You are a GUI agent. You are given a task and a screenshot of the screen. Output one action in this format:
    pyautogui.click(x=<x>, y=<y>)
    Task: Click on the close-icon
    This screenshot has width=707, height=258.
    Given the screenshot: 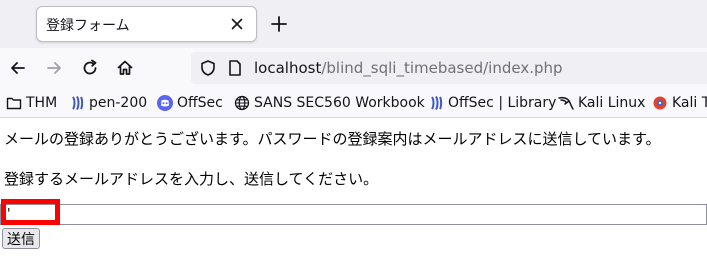 What is the action you would take?
    pyautogui.click(x=237, y=24)
    